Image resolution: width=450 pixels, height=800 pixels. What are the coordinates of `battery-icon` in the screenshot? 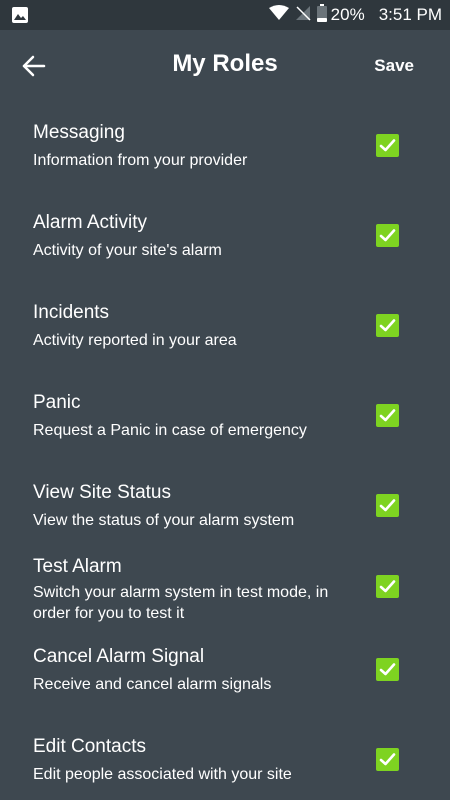 It's located at (321, 15).